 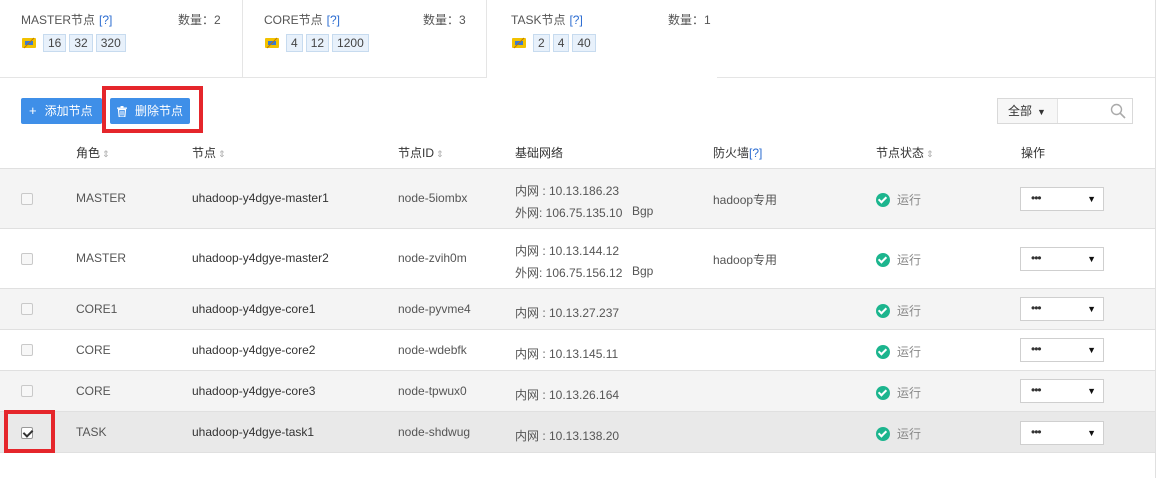 I want to click on role-filter-value: 全部, so click(x=1020, y=111).